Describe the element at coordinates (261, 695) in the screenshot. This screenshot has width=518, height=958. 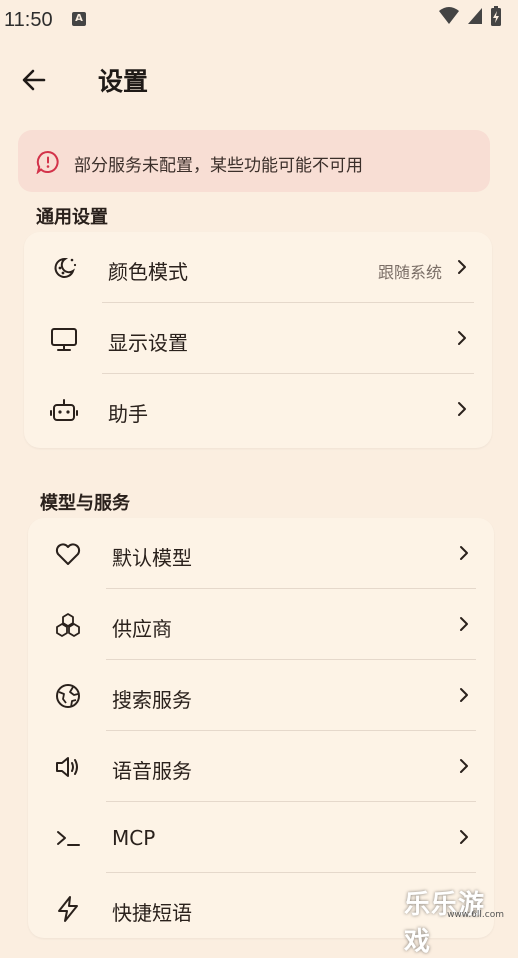
I see `settings-item-search-service: 搜索服务` at that location.